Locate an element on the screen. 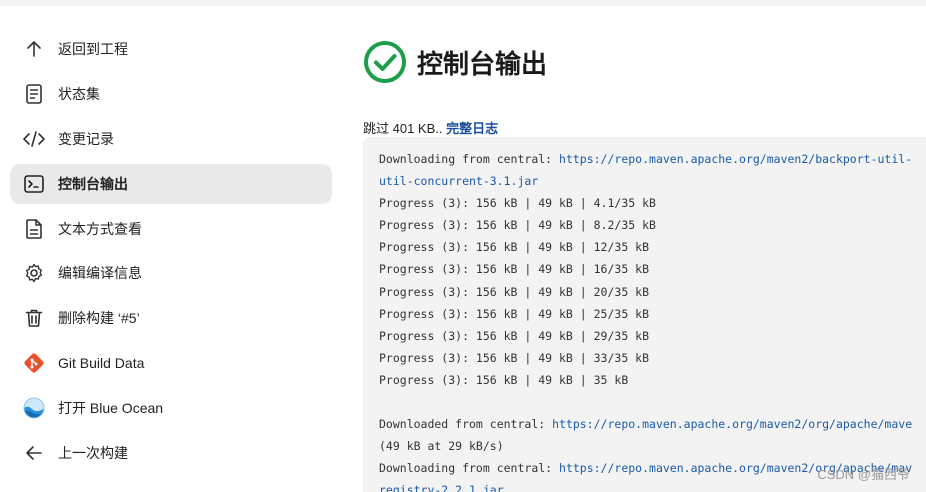 The height and width of the screenshot is (492, 926). gear-icon is located at coordinates (34, 273).